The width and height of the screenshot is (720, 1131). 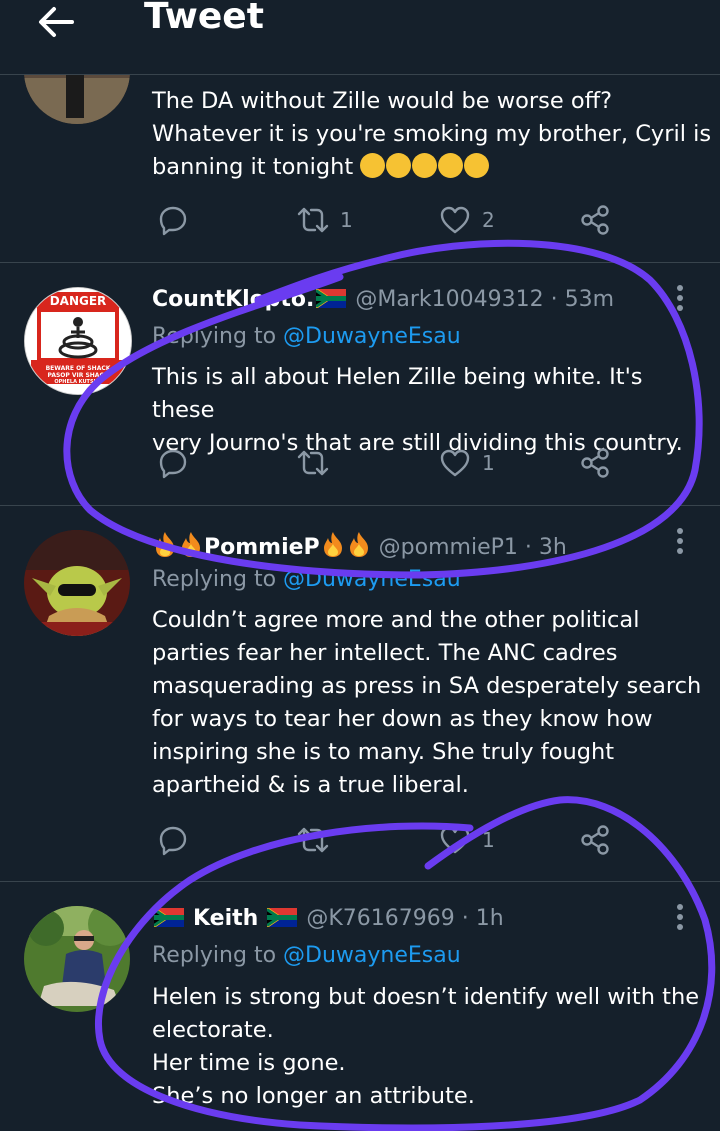 I want to click on page-title: Tweet, so click(x=204, y=18).